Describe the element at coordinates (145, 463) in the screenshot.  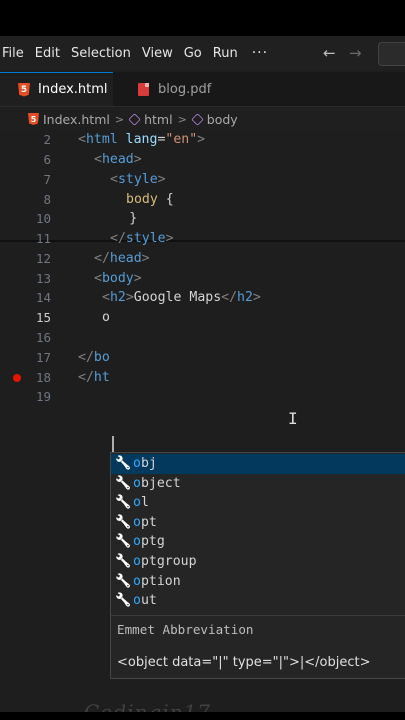
I see `suggestion-label: obj` at that location.